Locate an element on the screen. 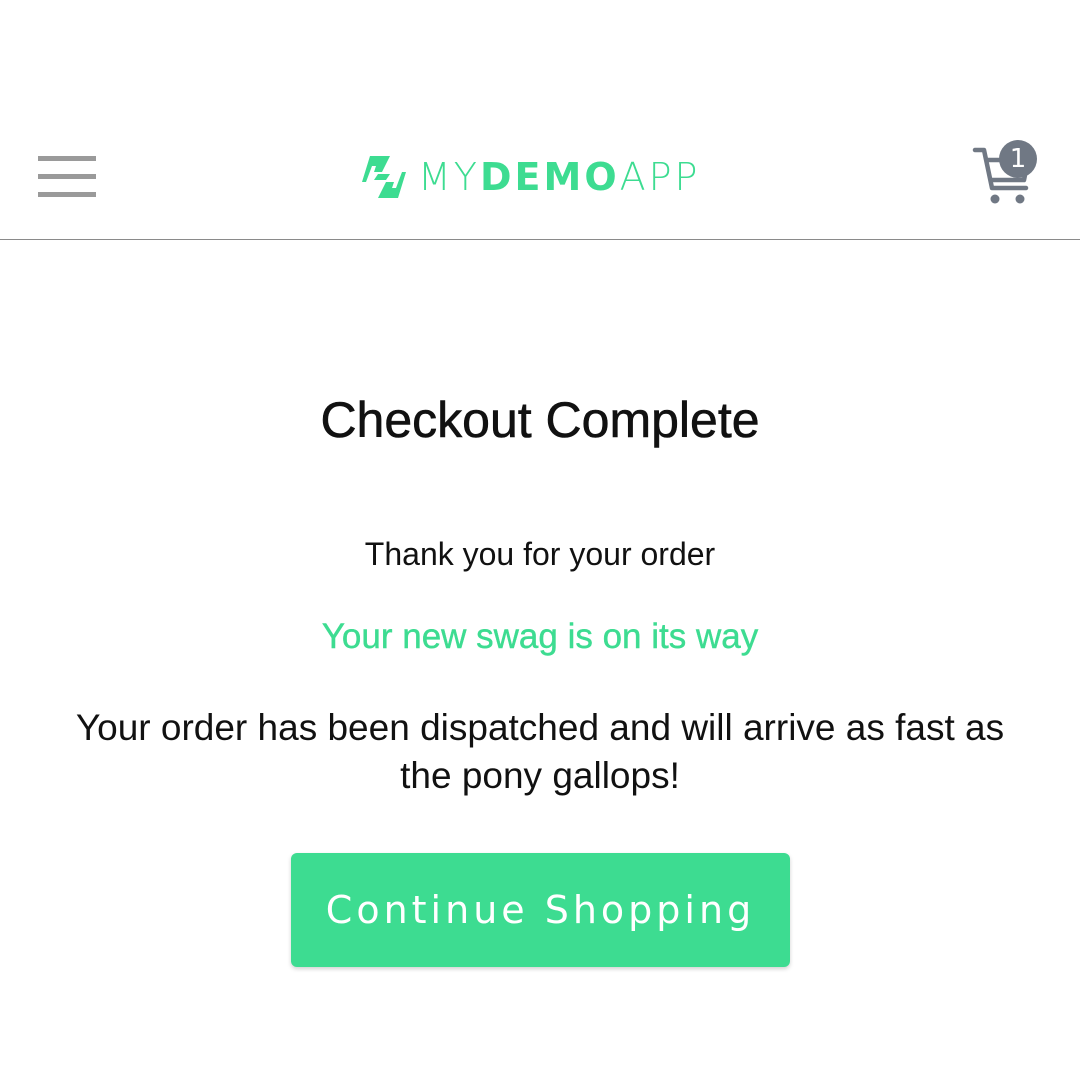 This screenshot has width=1080, height=1066. continue-shopping-button: Continue Shopping is located at coordinates (540, 910).